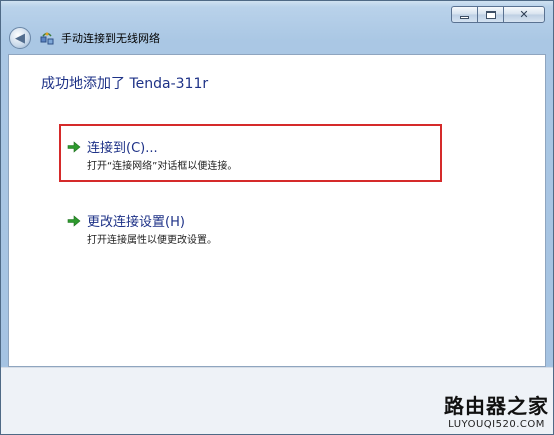 The width and height of the screenshot is (554, 435). I want to click on back-button: ◀, so click(20, 38).